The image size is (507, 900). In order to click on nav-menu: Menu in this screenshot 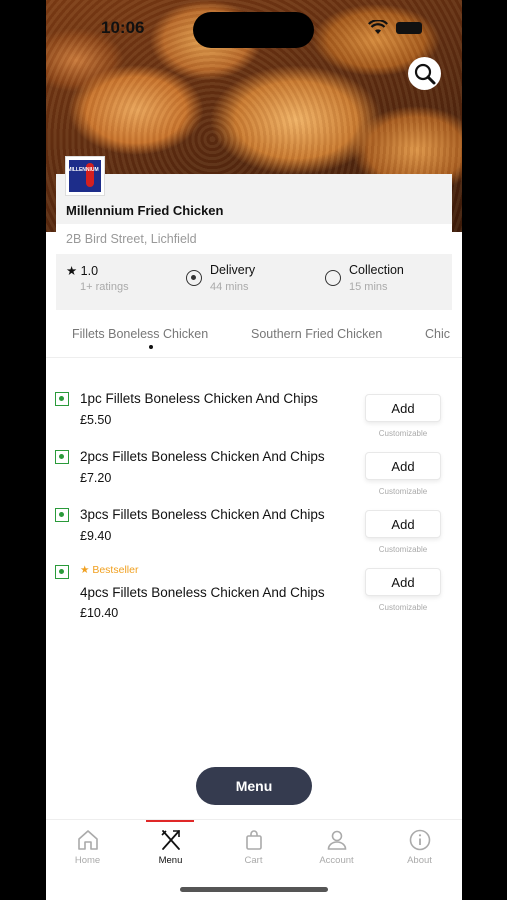, I will do `click(170, 850)`.